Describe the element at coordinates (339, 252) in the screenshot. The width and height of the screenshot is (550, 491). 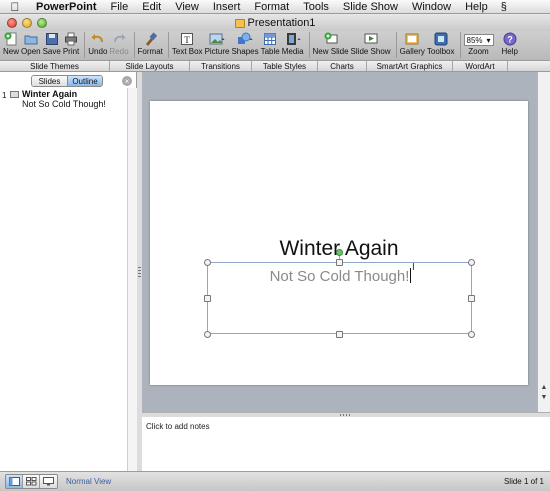
I see `rotate-handle` at that location.